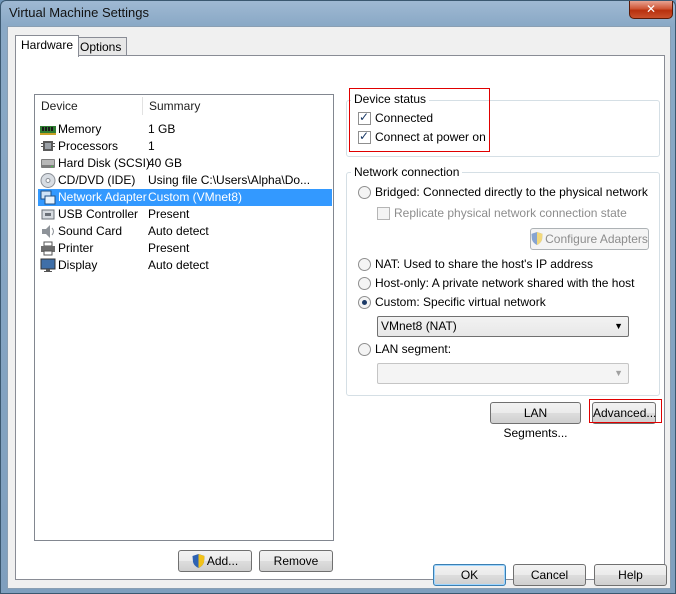 The height and width of the screenshot is (594, 676). What do you see at coordinates (174, 106) in the screenshot?
I see `column-header-summary: Summary` at bounding box center [174, 106].